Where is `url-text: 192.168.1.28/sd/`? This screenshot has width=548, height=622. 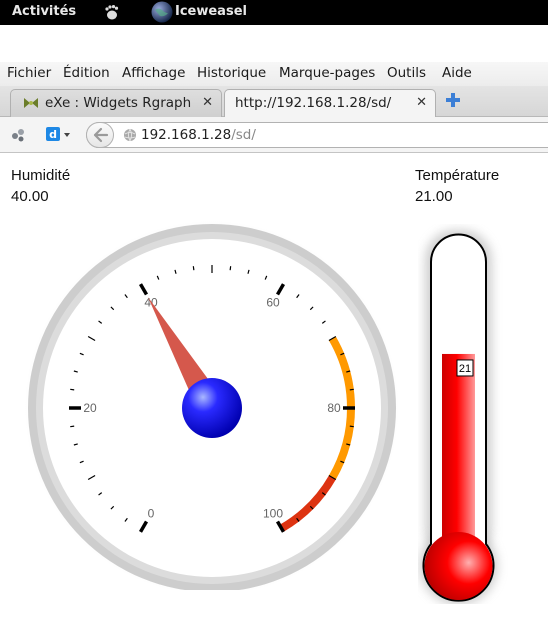 url-text: 192.168.1.28/sd/ is located at coordinates (198, 135).